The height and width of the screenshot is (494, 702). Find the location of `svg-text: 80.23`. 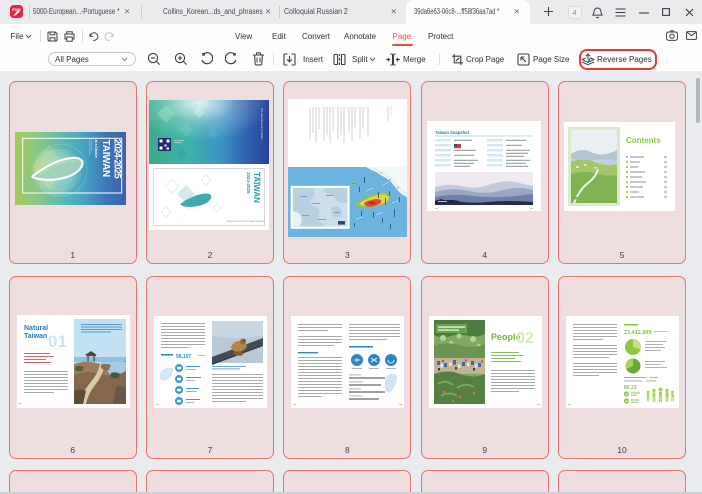

svg-text: 80.23 is located at coordinates (630, 388).